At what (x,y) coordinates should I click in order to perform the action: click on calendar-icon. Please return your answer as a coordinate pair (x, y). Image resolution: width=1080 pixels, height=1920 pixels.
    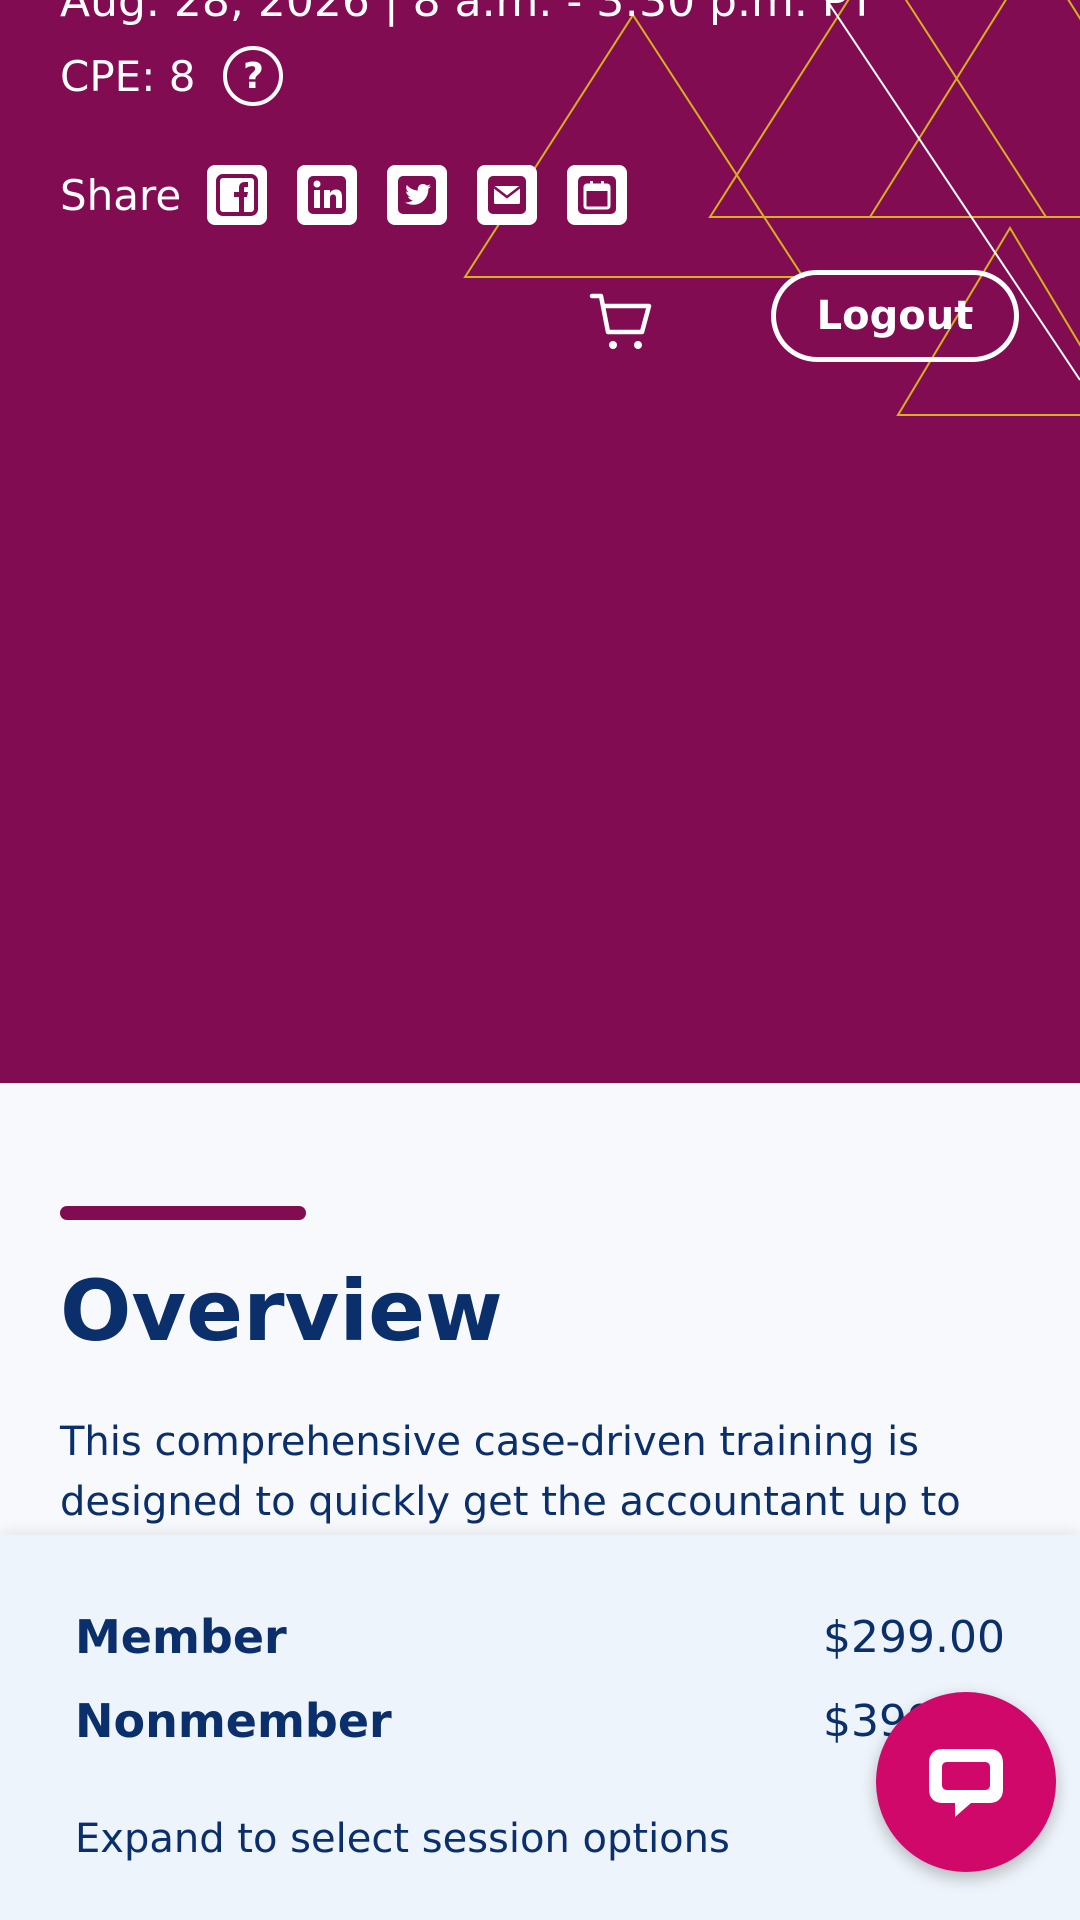
    Looking at the image, I should click on (597, 195).